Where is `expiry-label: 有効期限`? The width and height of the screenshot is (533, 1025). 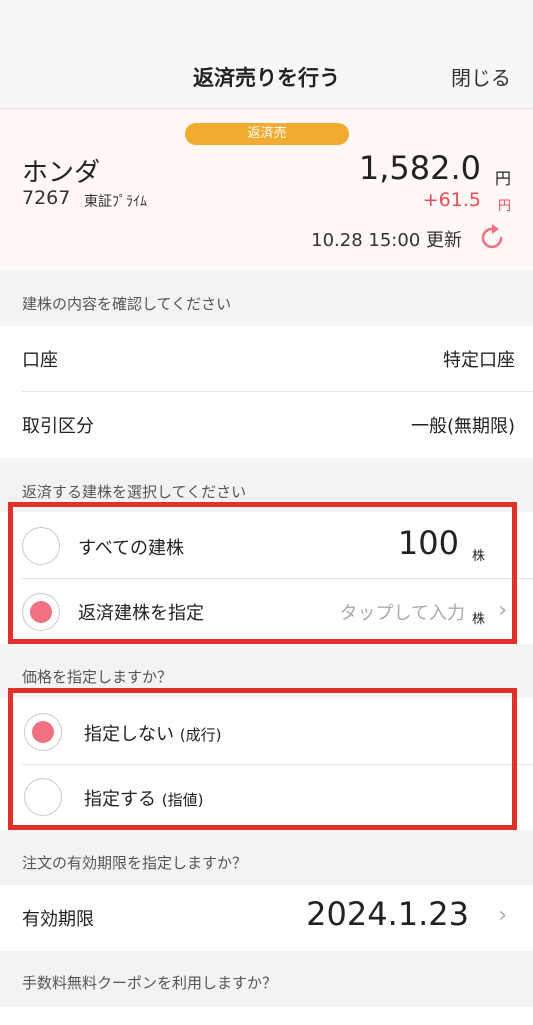 expiry-label: 有効期限 is located at coordinates (58, 919).